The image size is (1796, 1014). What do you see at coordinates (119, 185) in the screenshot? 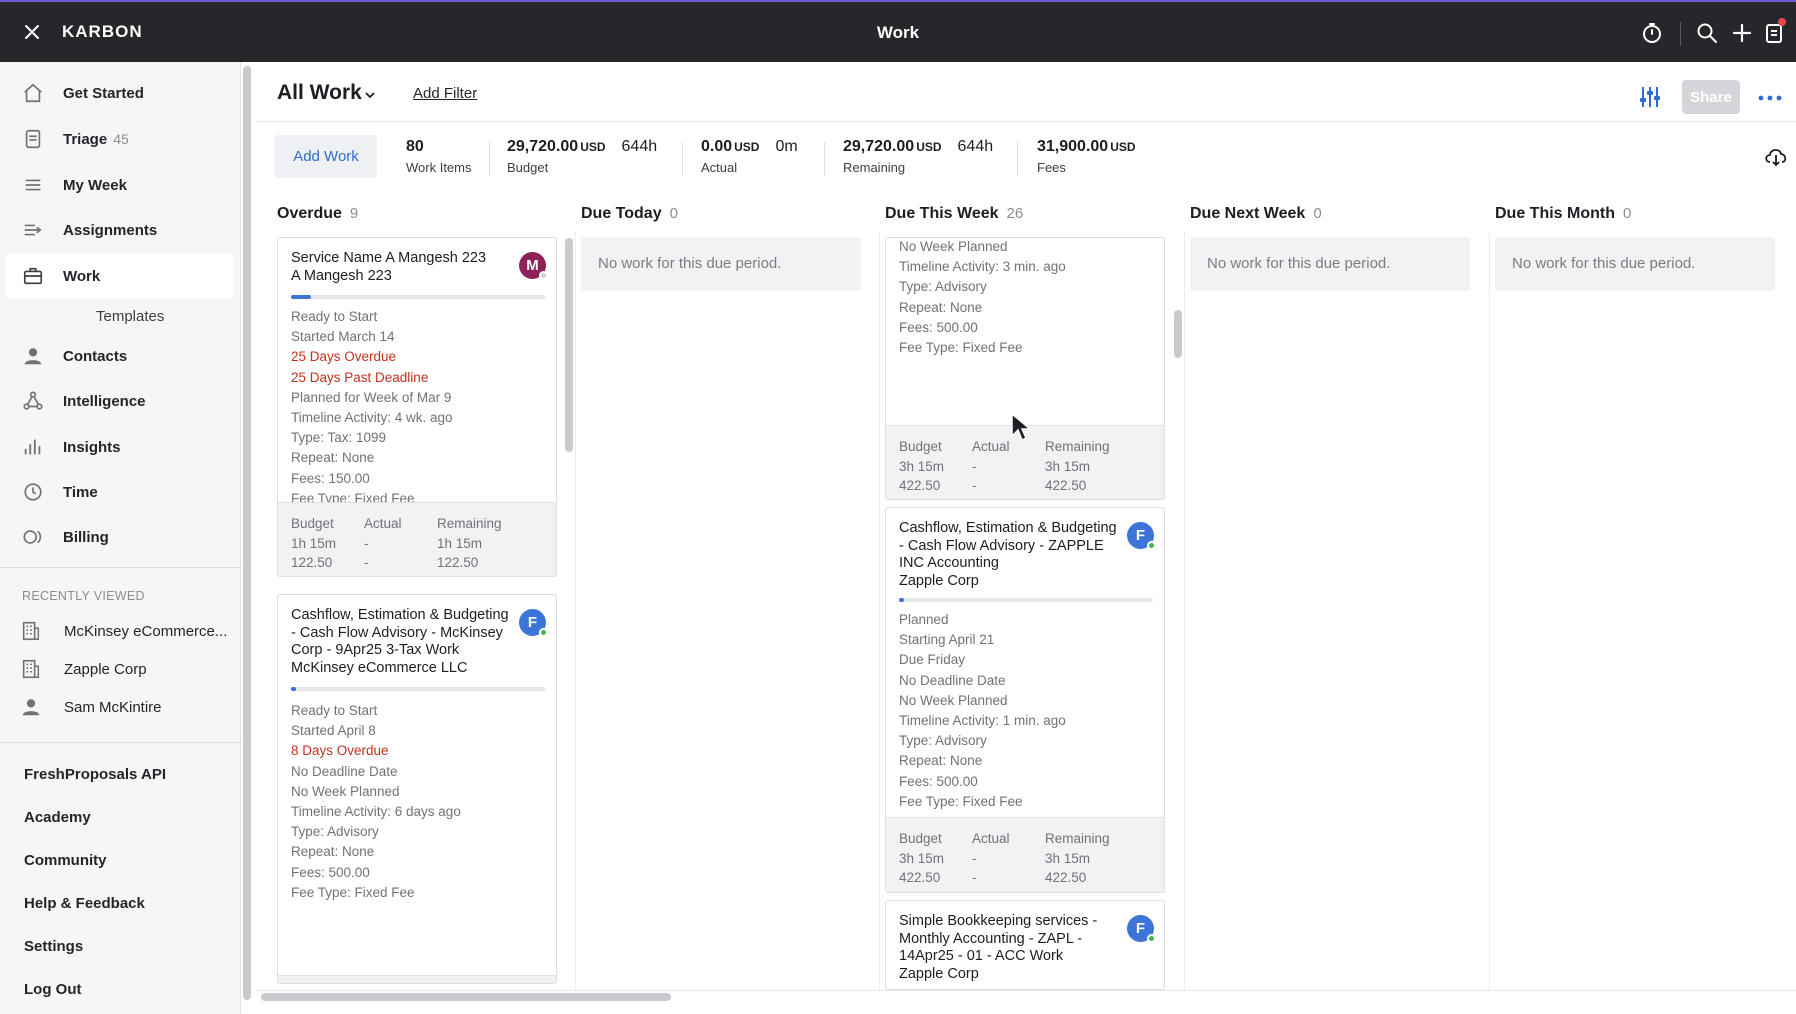
I see `sidebar-item-my-week: My Week` at bounding box center [119, 185].